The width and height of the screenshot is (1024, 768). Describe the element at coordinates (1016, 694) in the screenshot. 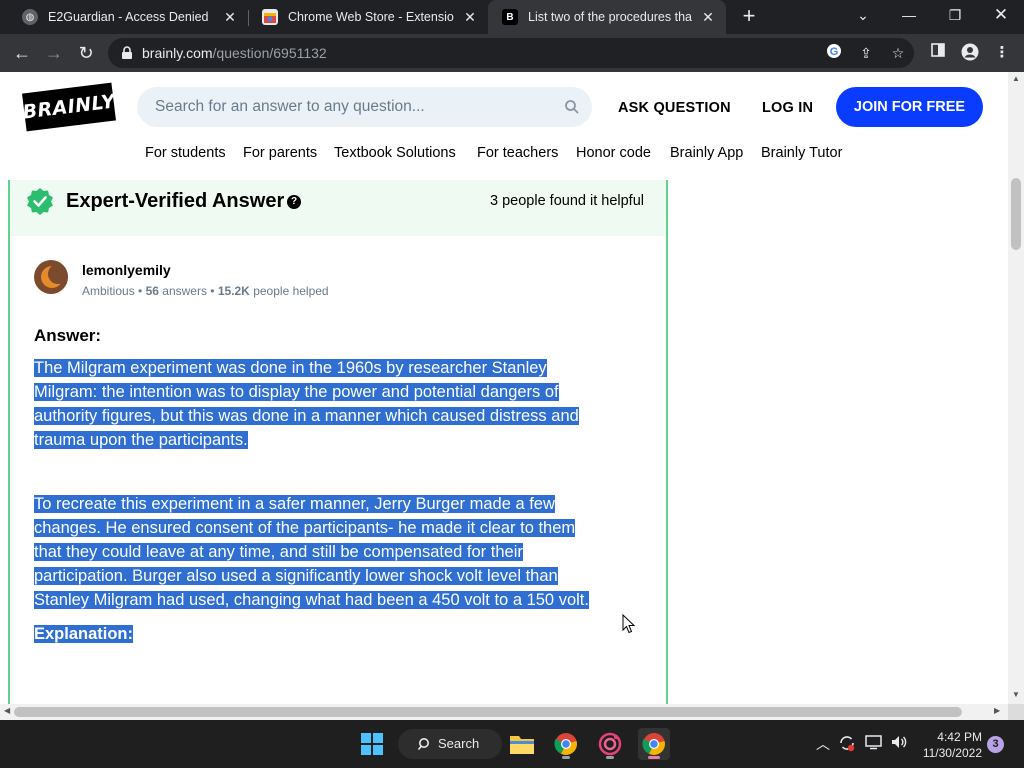

I see `scroll-down-icon: ▼` at that location.